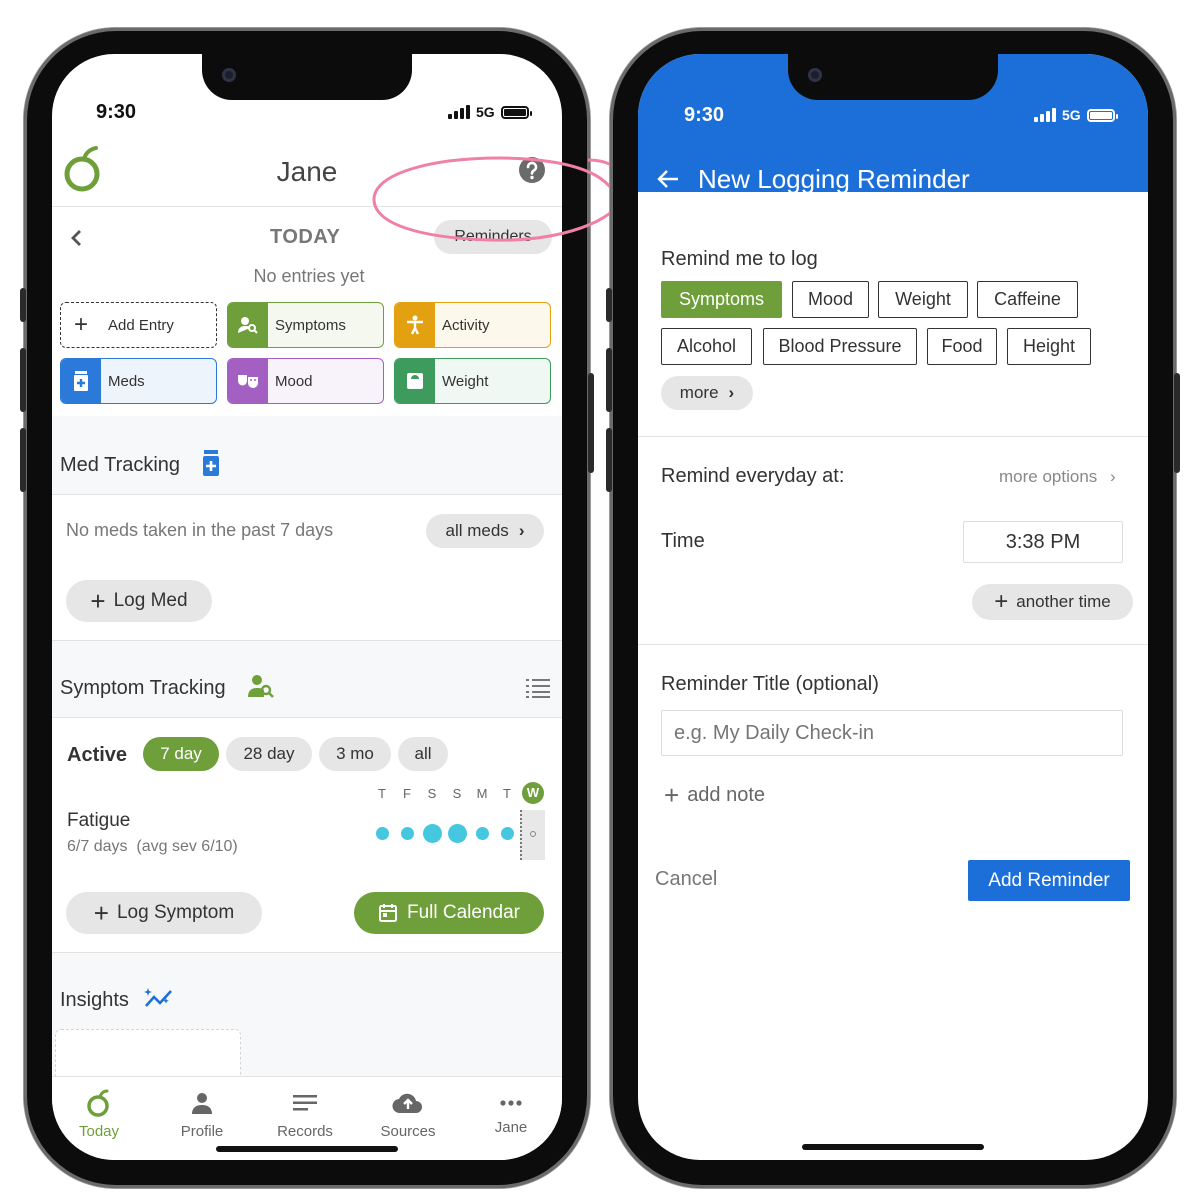 The image size is (1200, 1200). I want to click on calendar-icon, so click(388, 913).